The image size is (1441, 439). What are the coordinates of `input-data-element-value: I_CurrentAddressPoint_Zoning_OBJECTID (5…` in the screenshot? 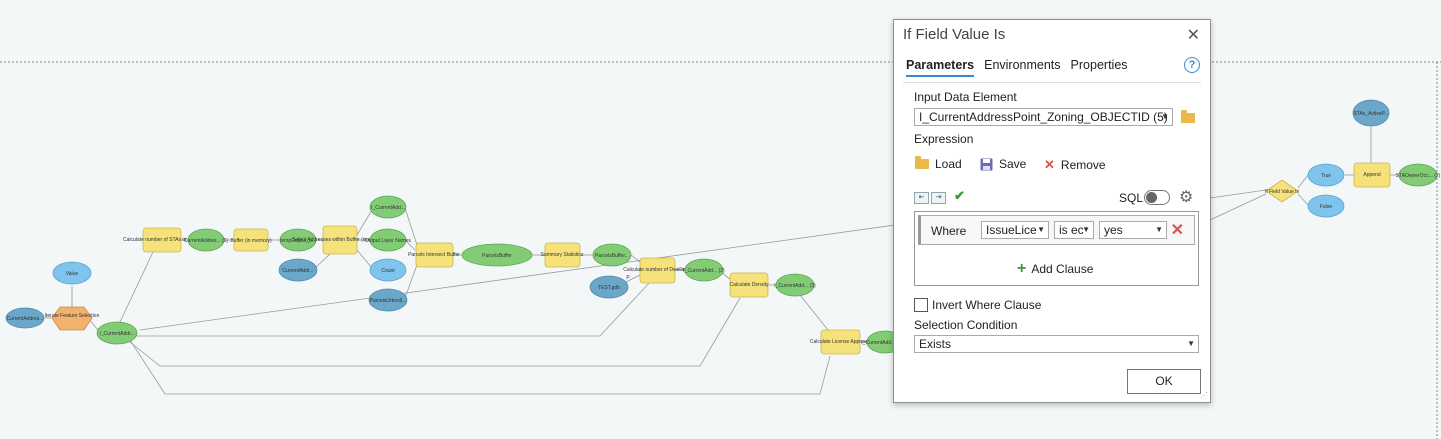 It's located at (1043, 117).